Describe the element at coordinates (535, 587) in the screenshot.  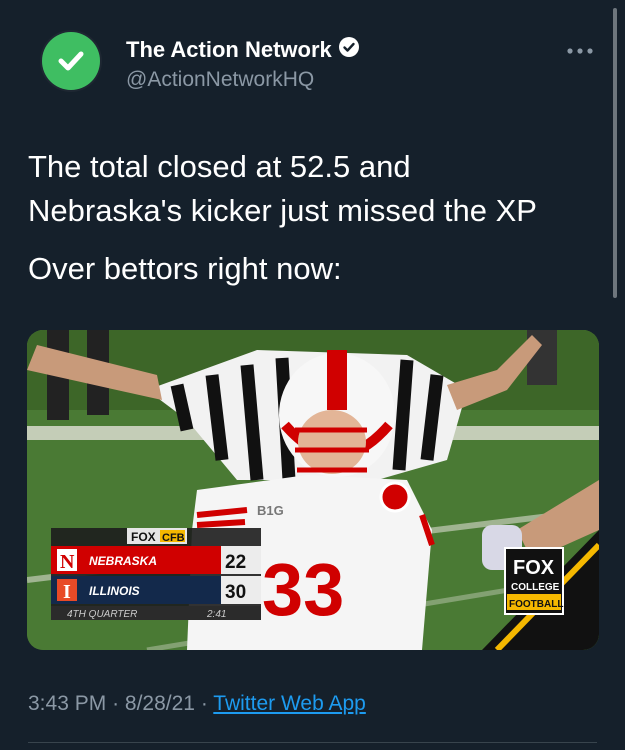
I see `fox-logo-line2: COLLEGE` at that location.